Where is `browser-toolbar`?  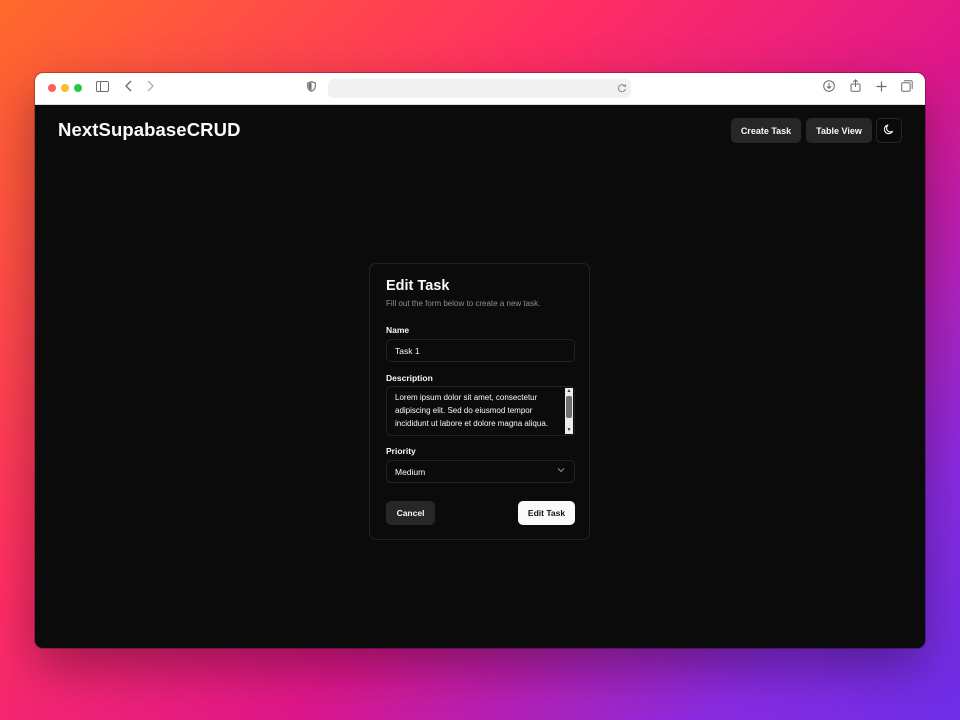
browser-toolbar is located at coordinates (480, 89).